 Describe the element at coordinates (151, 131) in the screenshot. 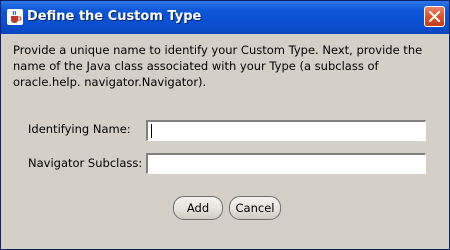

I see `text-caret` at that location.